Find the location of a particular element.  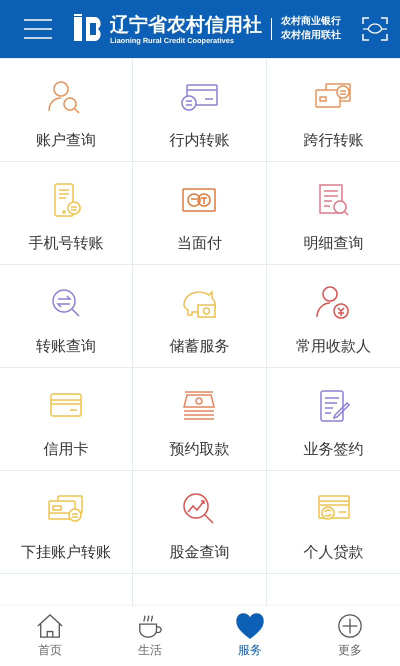

tab-item: 服务 is located at coordinates (250, 636).